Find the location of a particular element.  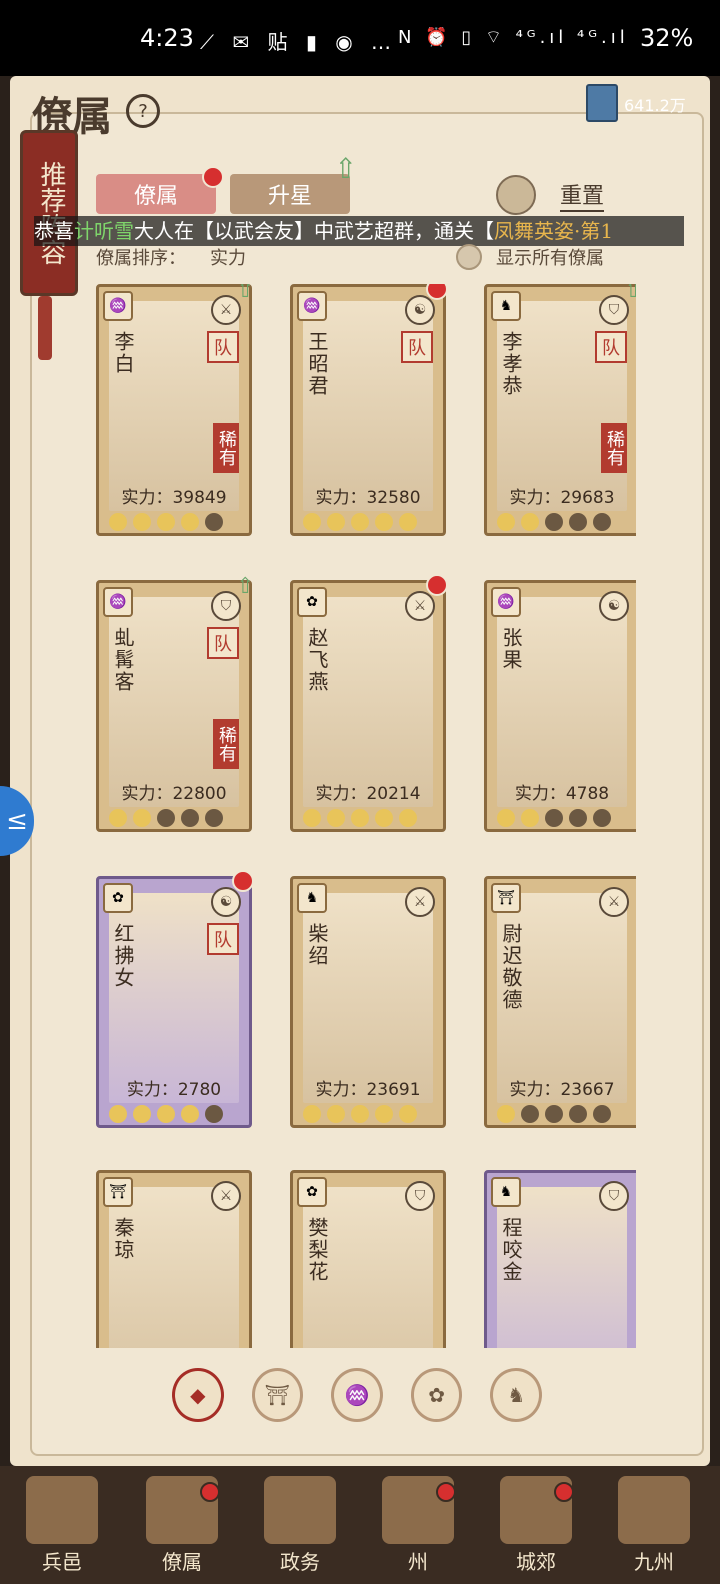

ticker-player-name: 计听雪 is located at coordinates (104, 231).